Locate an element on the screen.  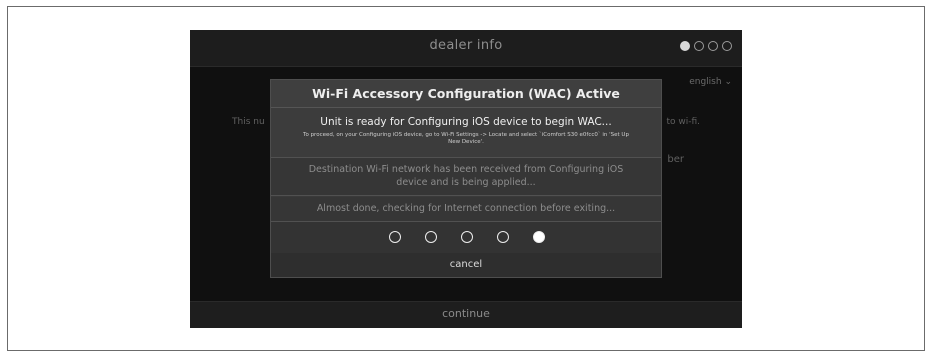
continue-button: continue is located at coordinates (466, 313).